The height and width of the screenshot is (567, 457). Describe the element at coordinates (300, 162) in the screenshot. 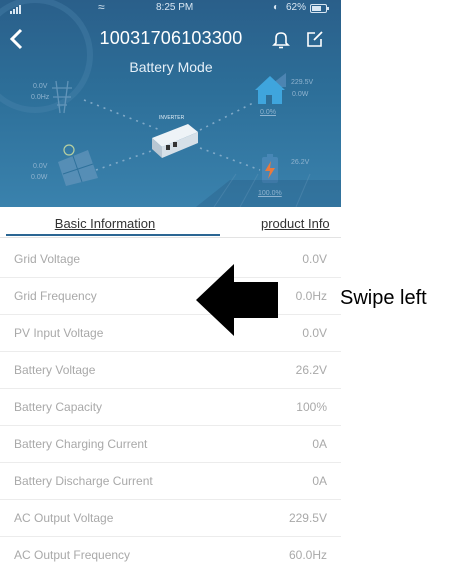

I see `battery-voltage-small: 26.2V` at that location.